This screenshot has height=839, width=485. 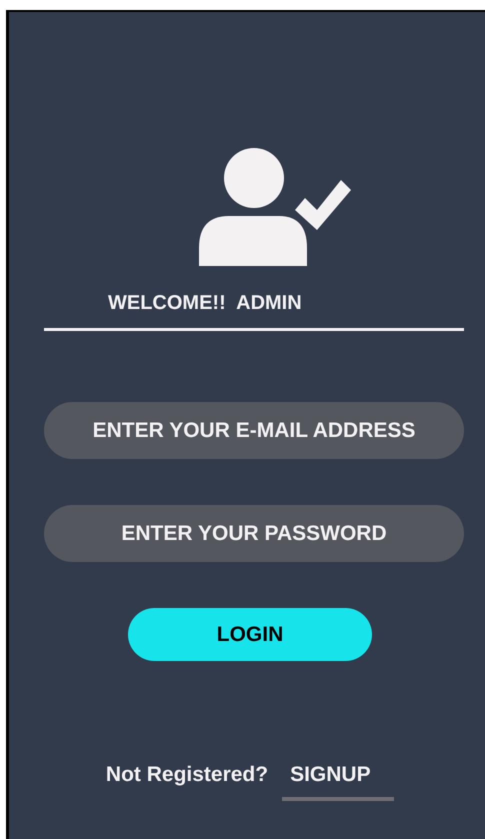 I want to click on input-field: ENTER YOUR PASSWORD, so click(x=254, y=533).